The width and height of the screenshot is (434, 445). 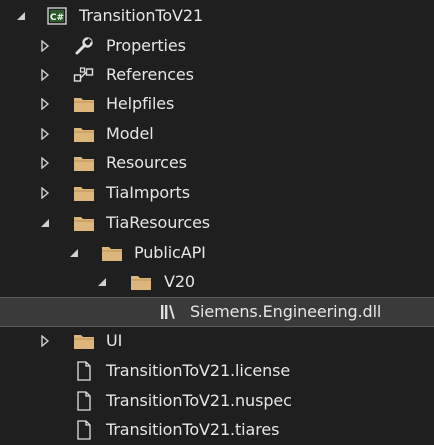 I want to click on svg-text: C#, so click(x=57, y=18).